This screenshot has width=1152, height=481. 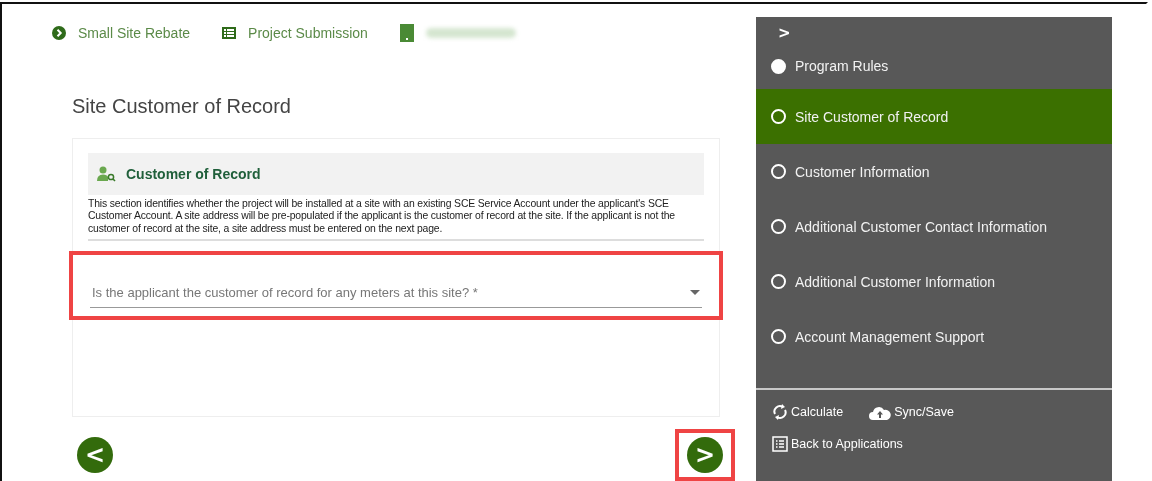 I want to click on user-search-icon, so click(x=106, y=173).